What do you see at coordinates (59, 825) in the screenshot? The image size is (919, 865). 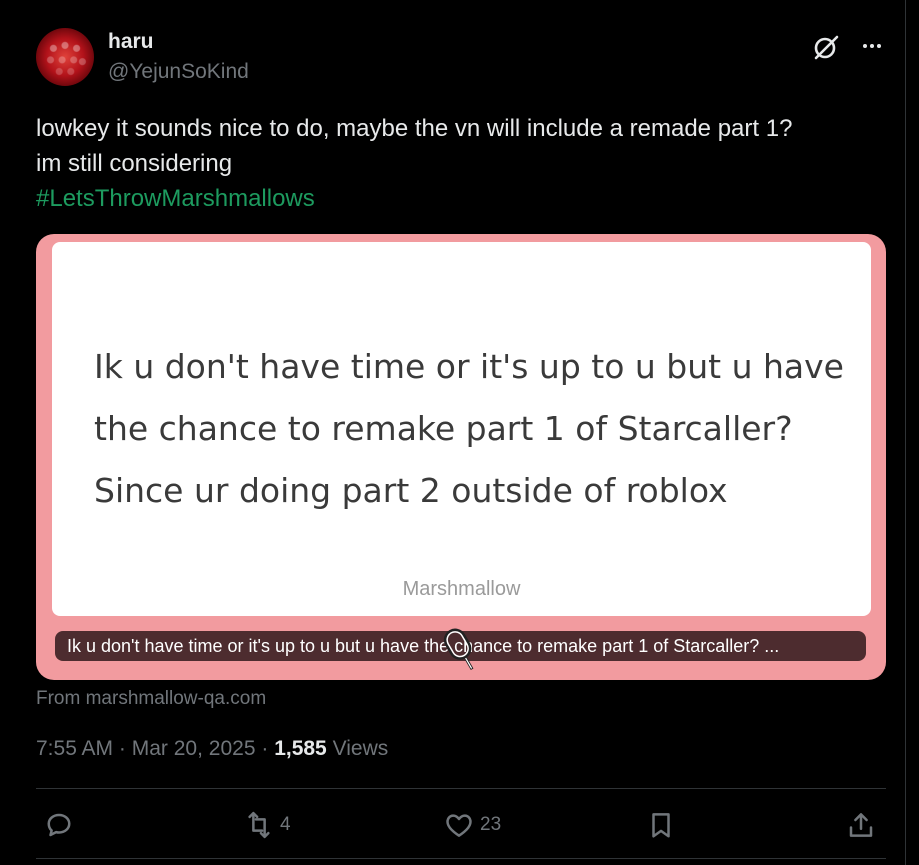 I see `reply-icon` at bounding box center [59, 825].